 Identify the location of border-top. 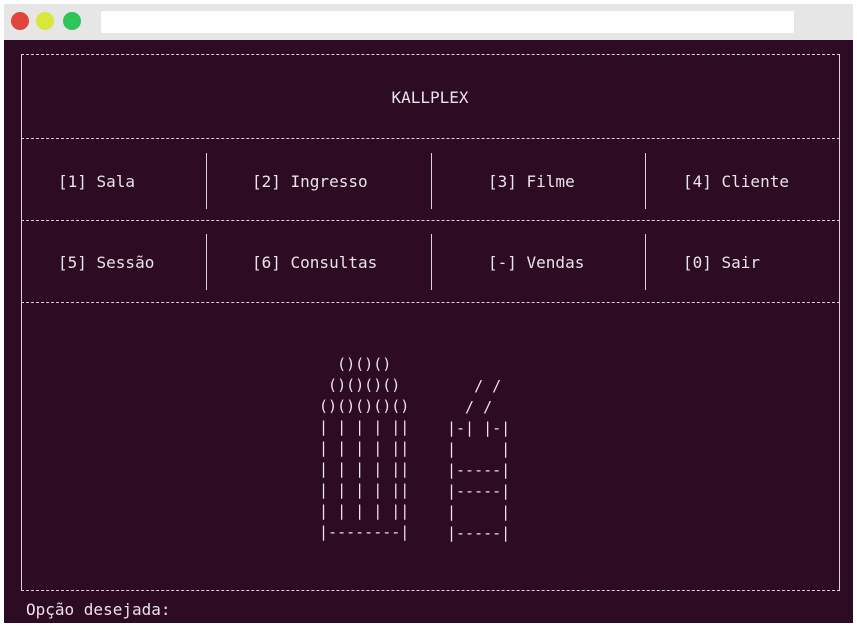
(430, 54).